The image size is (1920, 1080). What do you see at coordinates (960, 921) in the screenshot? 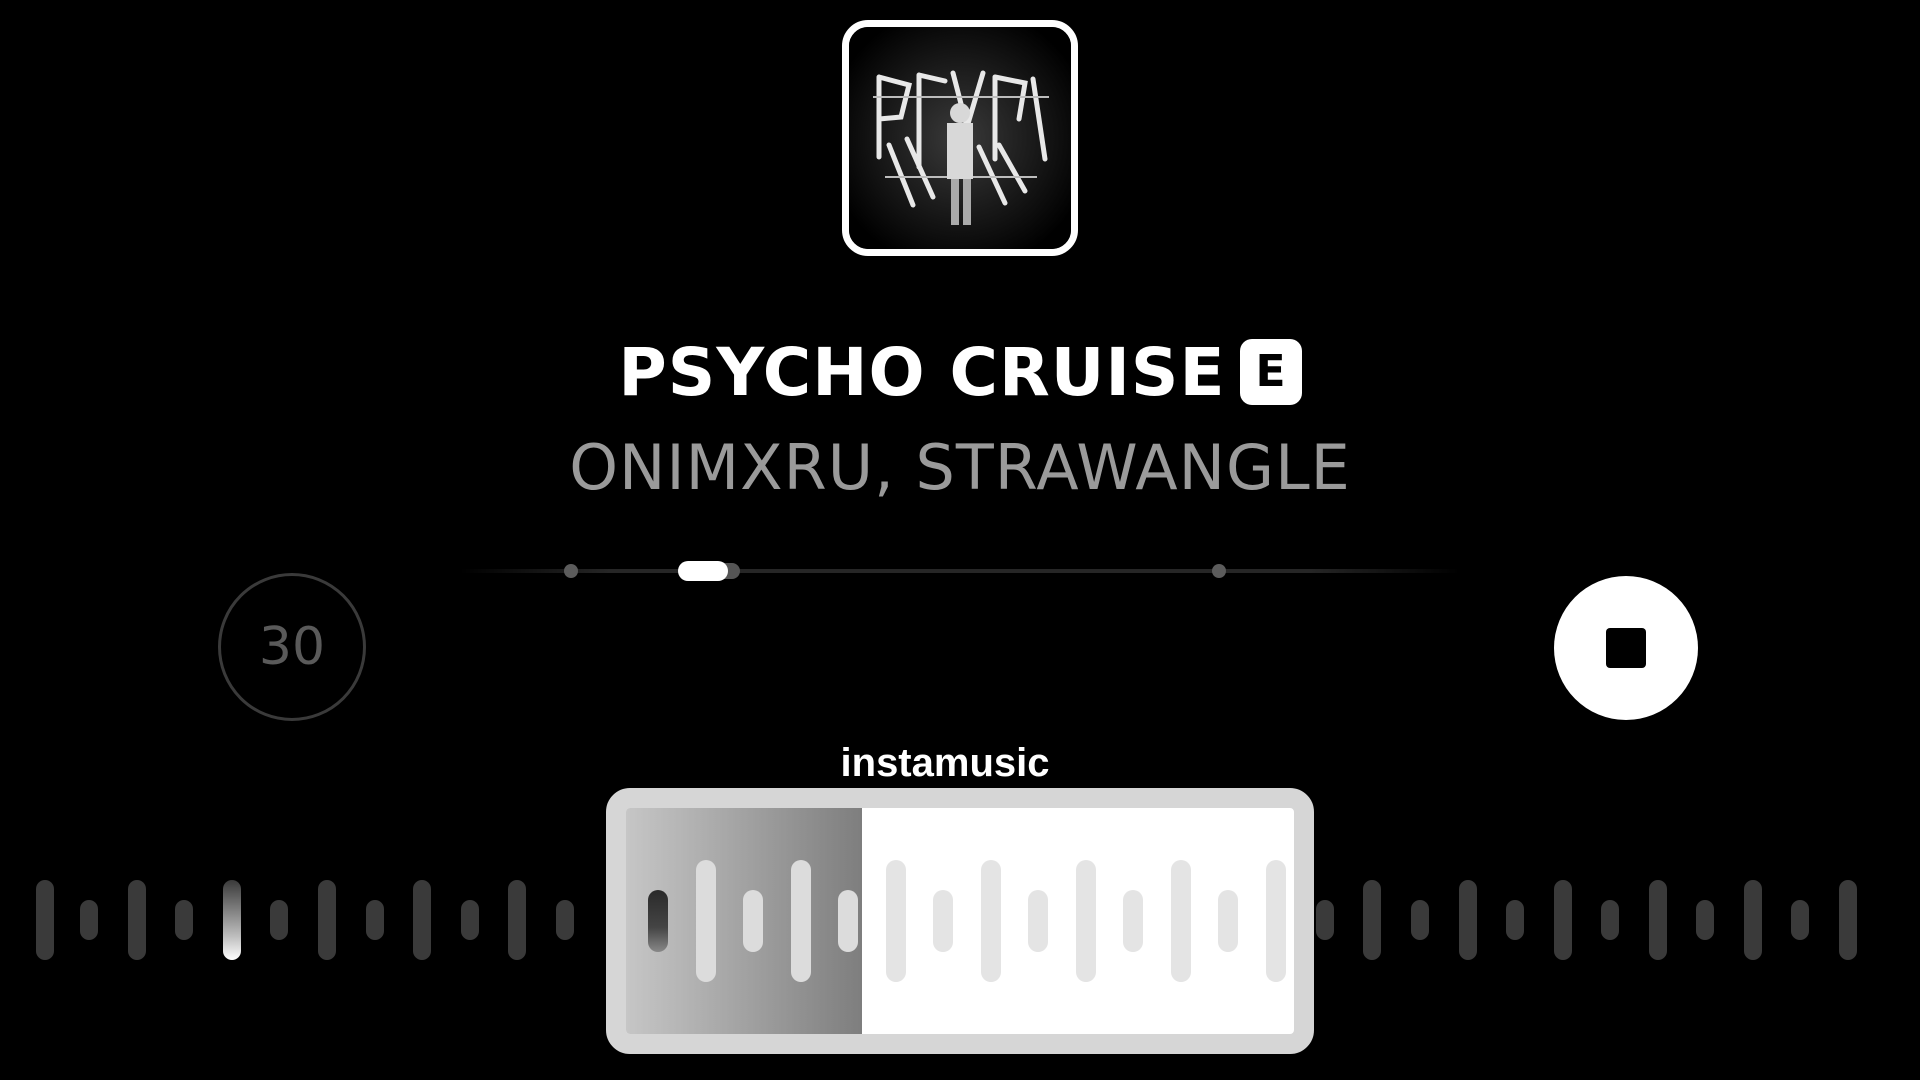
I see `clip-selection-window` at bounding box center [960, 921].